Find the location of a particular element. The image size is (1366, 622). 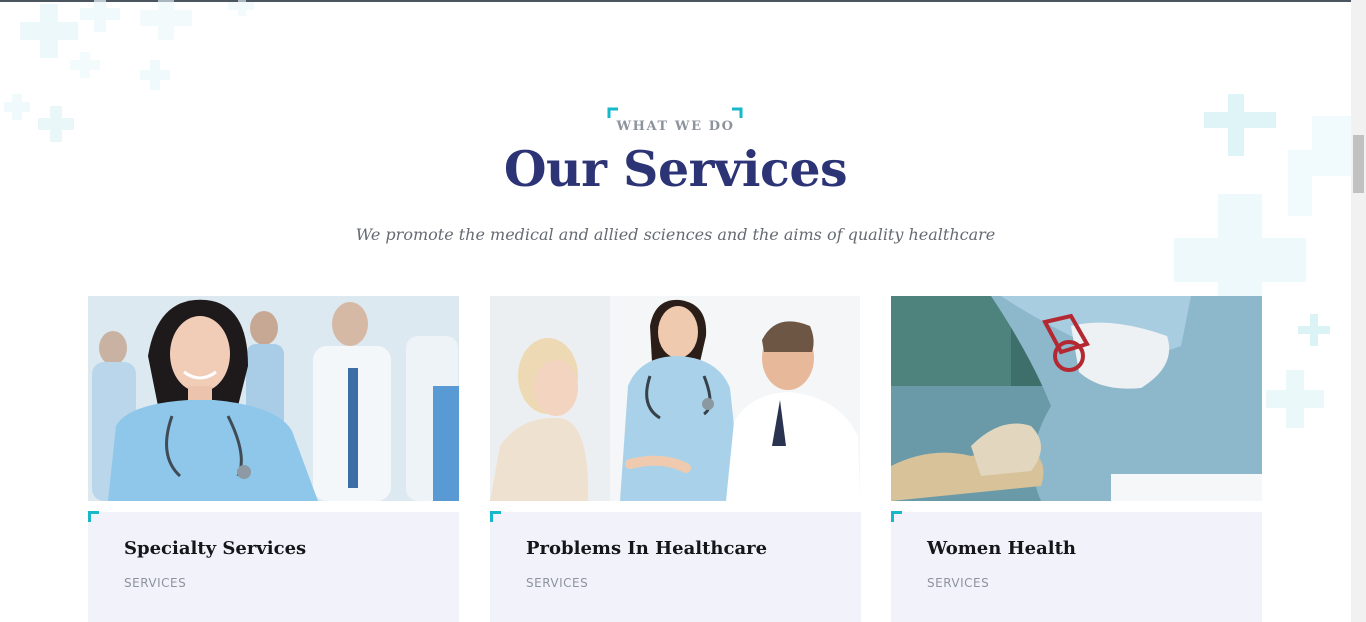

service-card-problems: Problems In Healthcare SERVICES is located at coordinates (675, 459).